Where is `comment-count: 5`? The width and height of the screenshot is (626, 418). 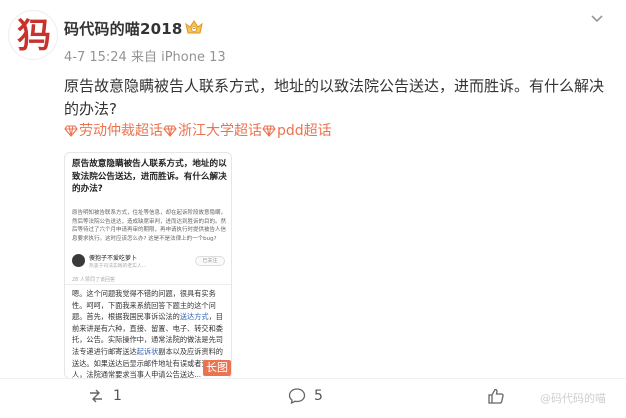 comment-count: 5 is located at coordinates (318, 396).